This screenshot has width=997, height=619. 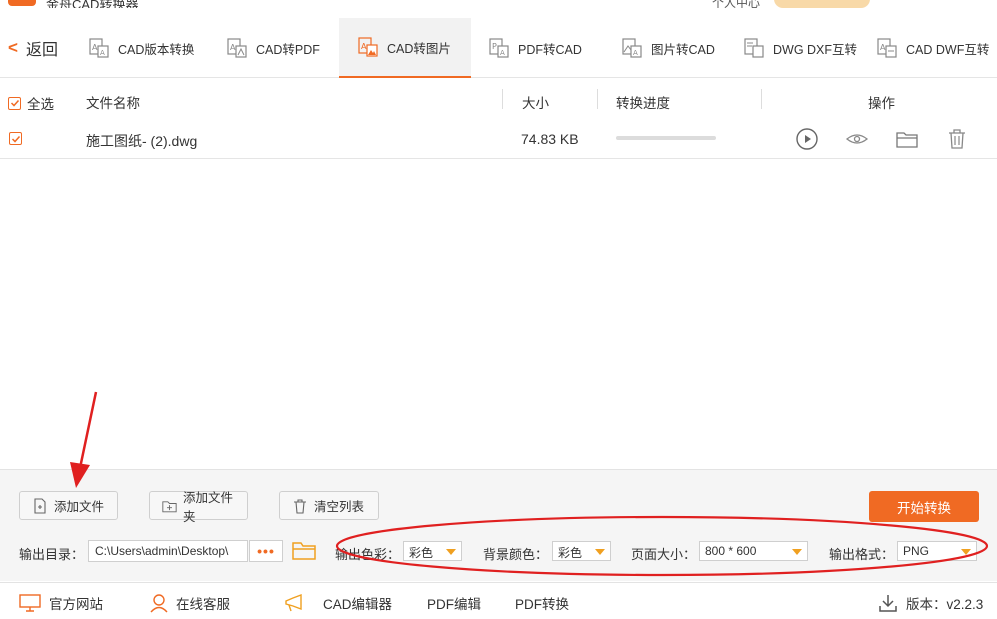 What do you see at coordinates (99, 48) in the screenshot?
I see `cad-version-icon: AA` at bounding box center [99, 48].